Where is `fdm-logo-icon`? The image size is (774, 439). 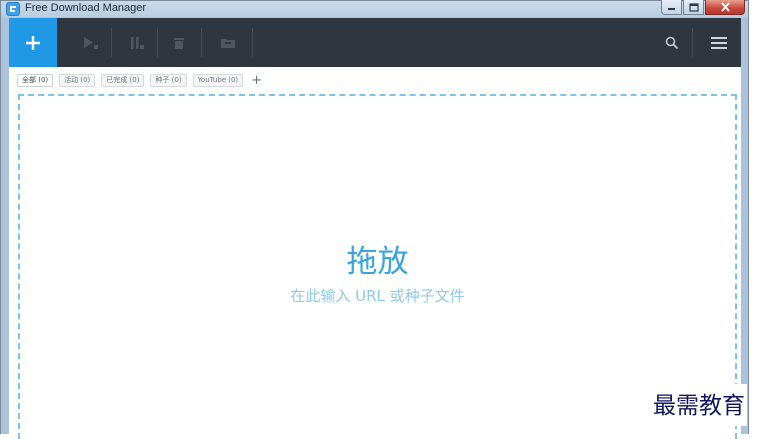 fdm-logo-icon is located at coordinates (13, 9).